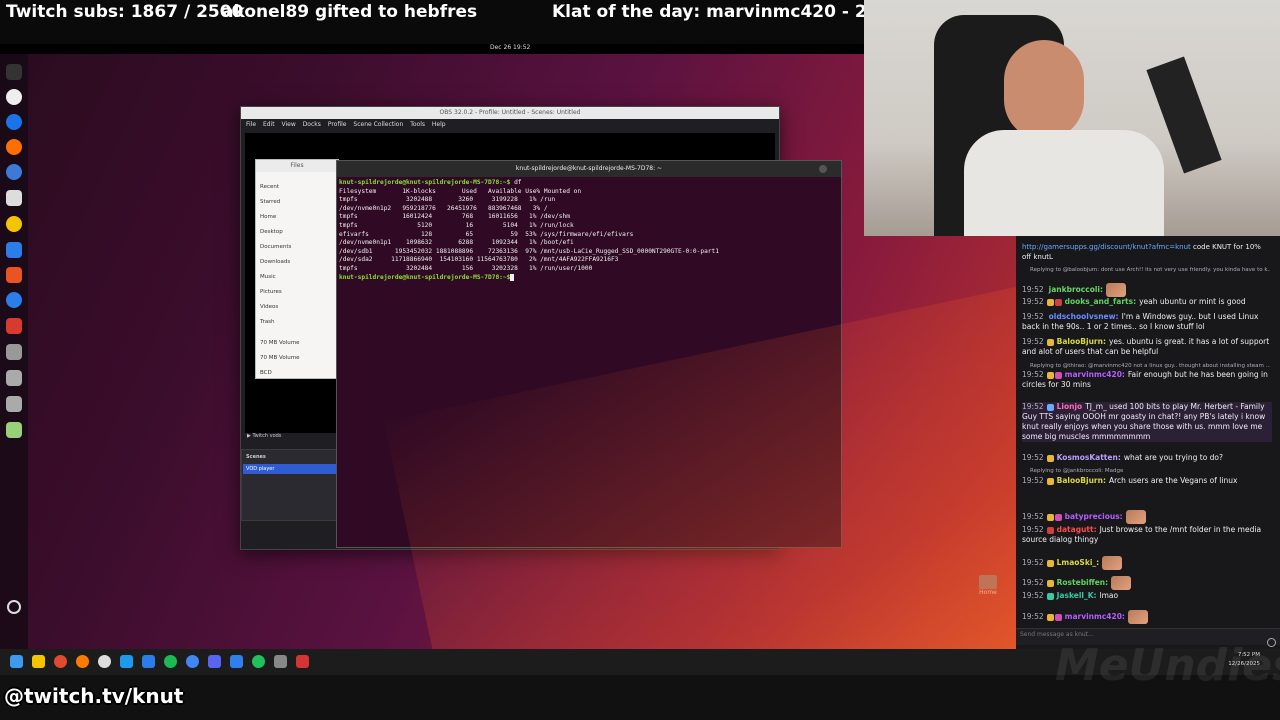 The height and width of the screenshot is (720, 1280). Describe the element at coordinates (267, 436) in the screenshot. I see `obs-source-name: Twitch vods` at that location.